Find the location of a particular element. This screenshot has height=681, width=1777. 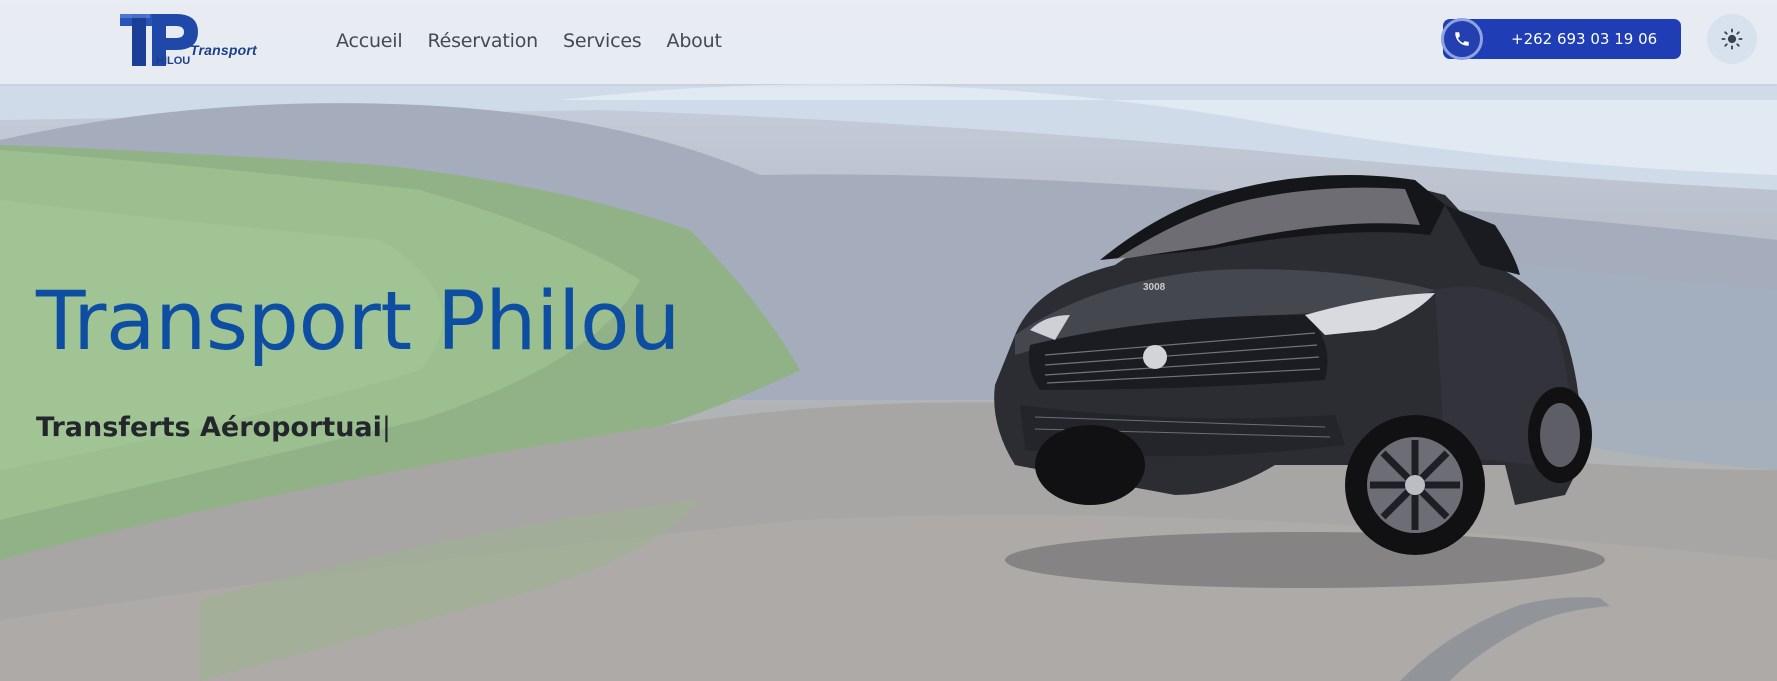

typed-text: Transferts Aéroportuai is located at coordinates (209, 427).